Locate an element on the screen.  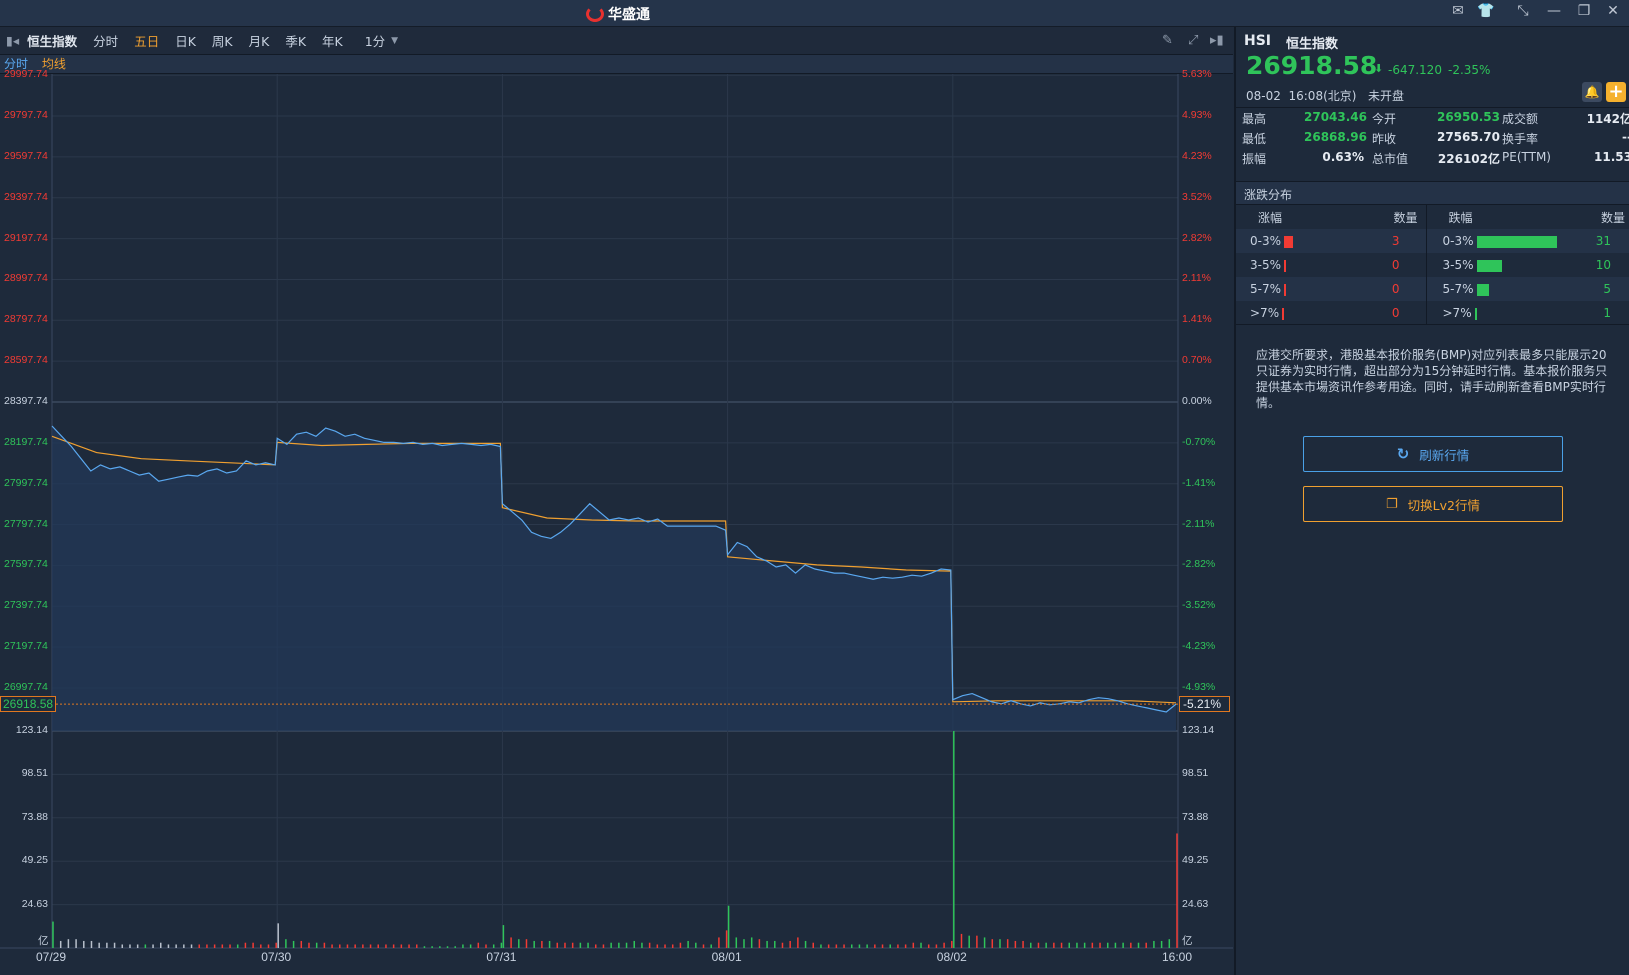
pct-tick-label: 2.82% is located at coordinates (1197, 237).